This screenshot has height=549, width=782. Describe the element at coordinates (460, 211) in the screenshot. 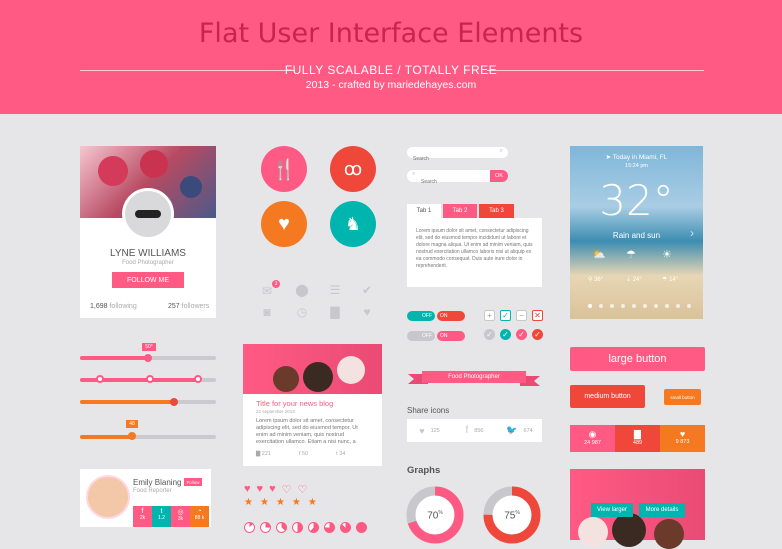

I see `tab-2: Tab 2` at that location.